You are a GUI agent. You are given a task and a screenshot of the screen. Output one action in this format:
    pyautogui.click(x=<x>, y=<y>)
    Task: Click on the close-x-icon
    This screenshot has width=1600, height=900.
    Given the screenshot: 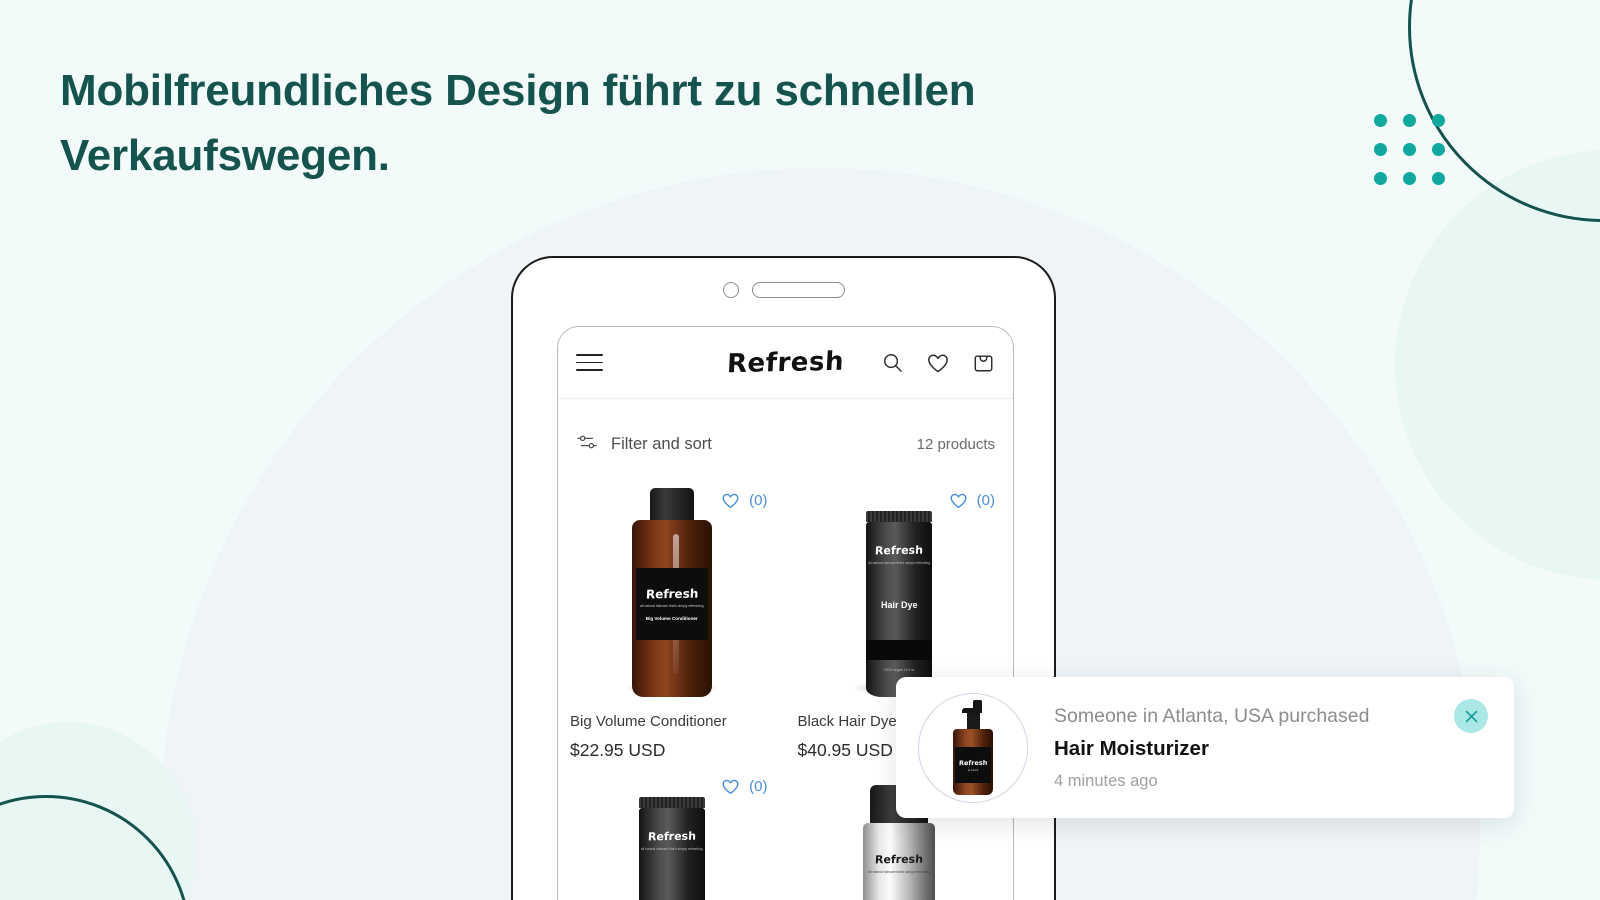 What is the action you would take?
    pyautogui.click(x=1471, y=716)
    